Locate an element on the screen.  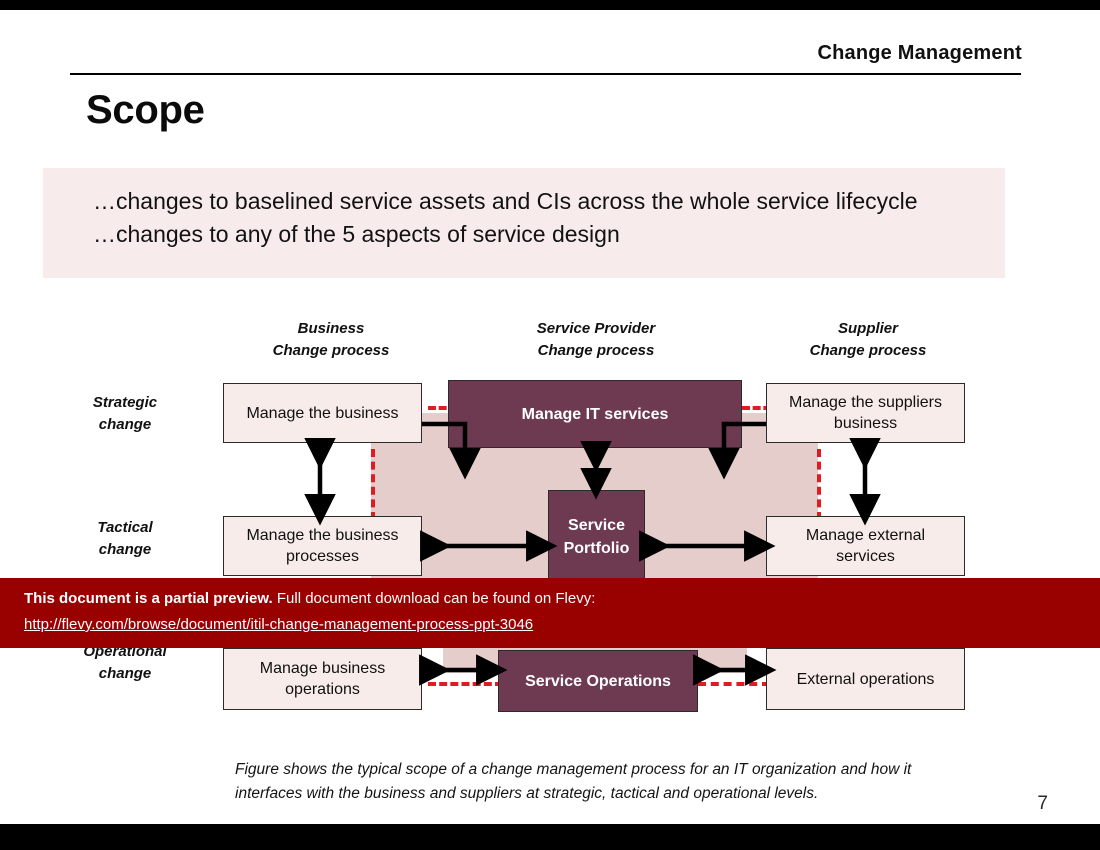
column-header-service-provider-line1: Service Provider is located at coordinates (596, 328).